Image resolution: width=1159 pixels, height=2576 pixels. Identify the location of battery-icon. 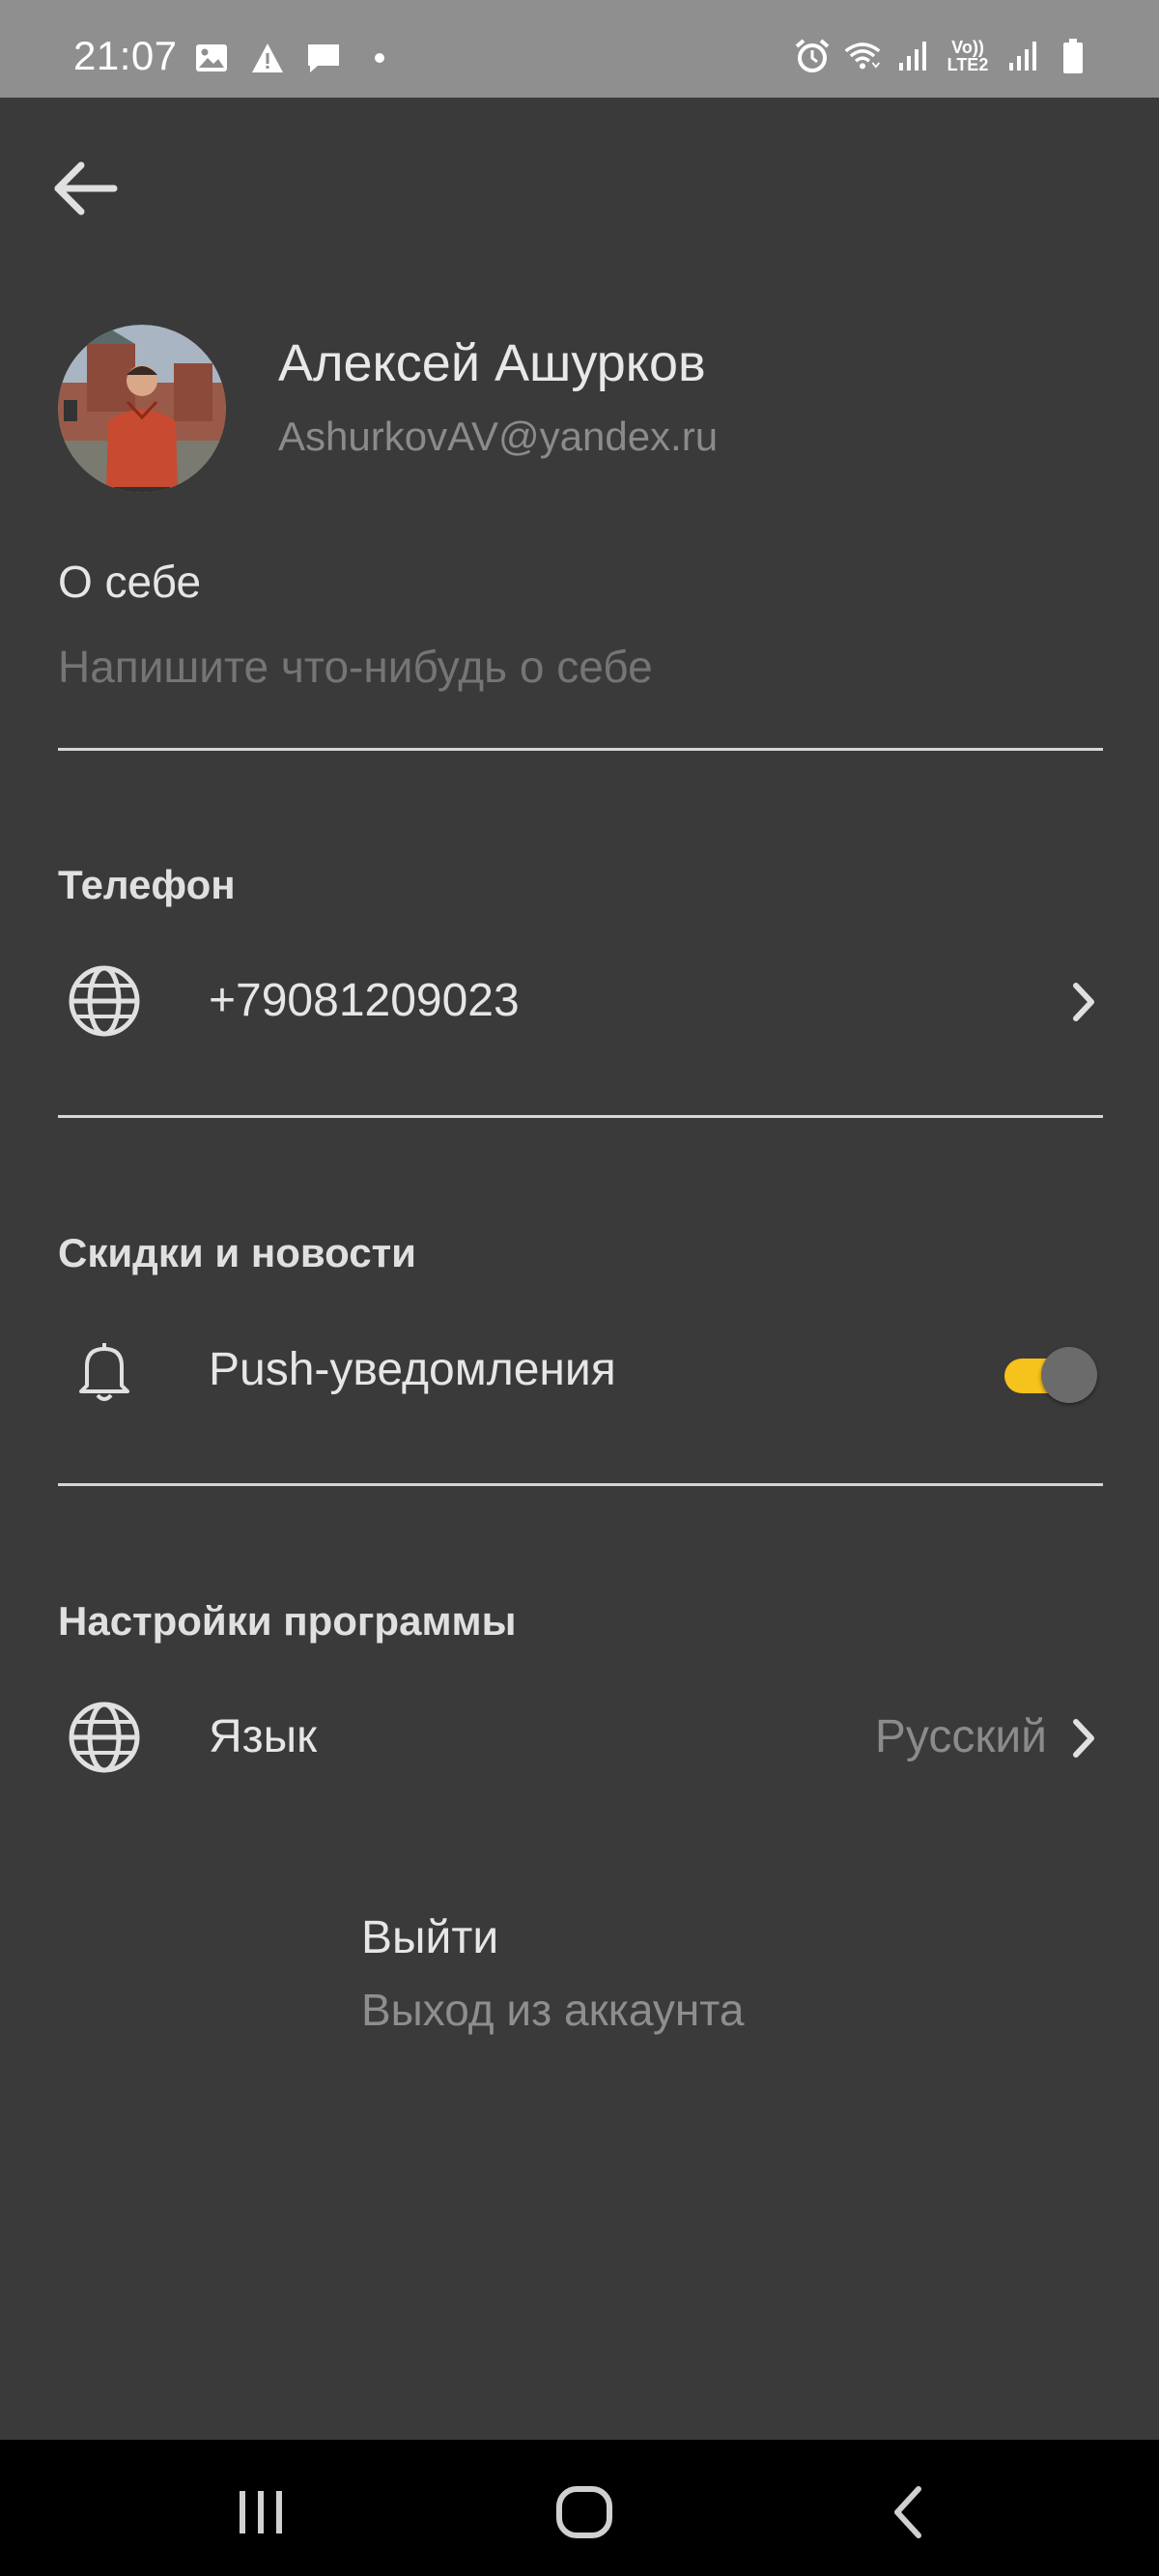
(1073, 56).